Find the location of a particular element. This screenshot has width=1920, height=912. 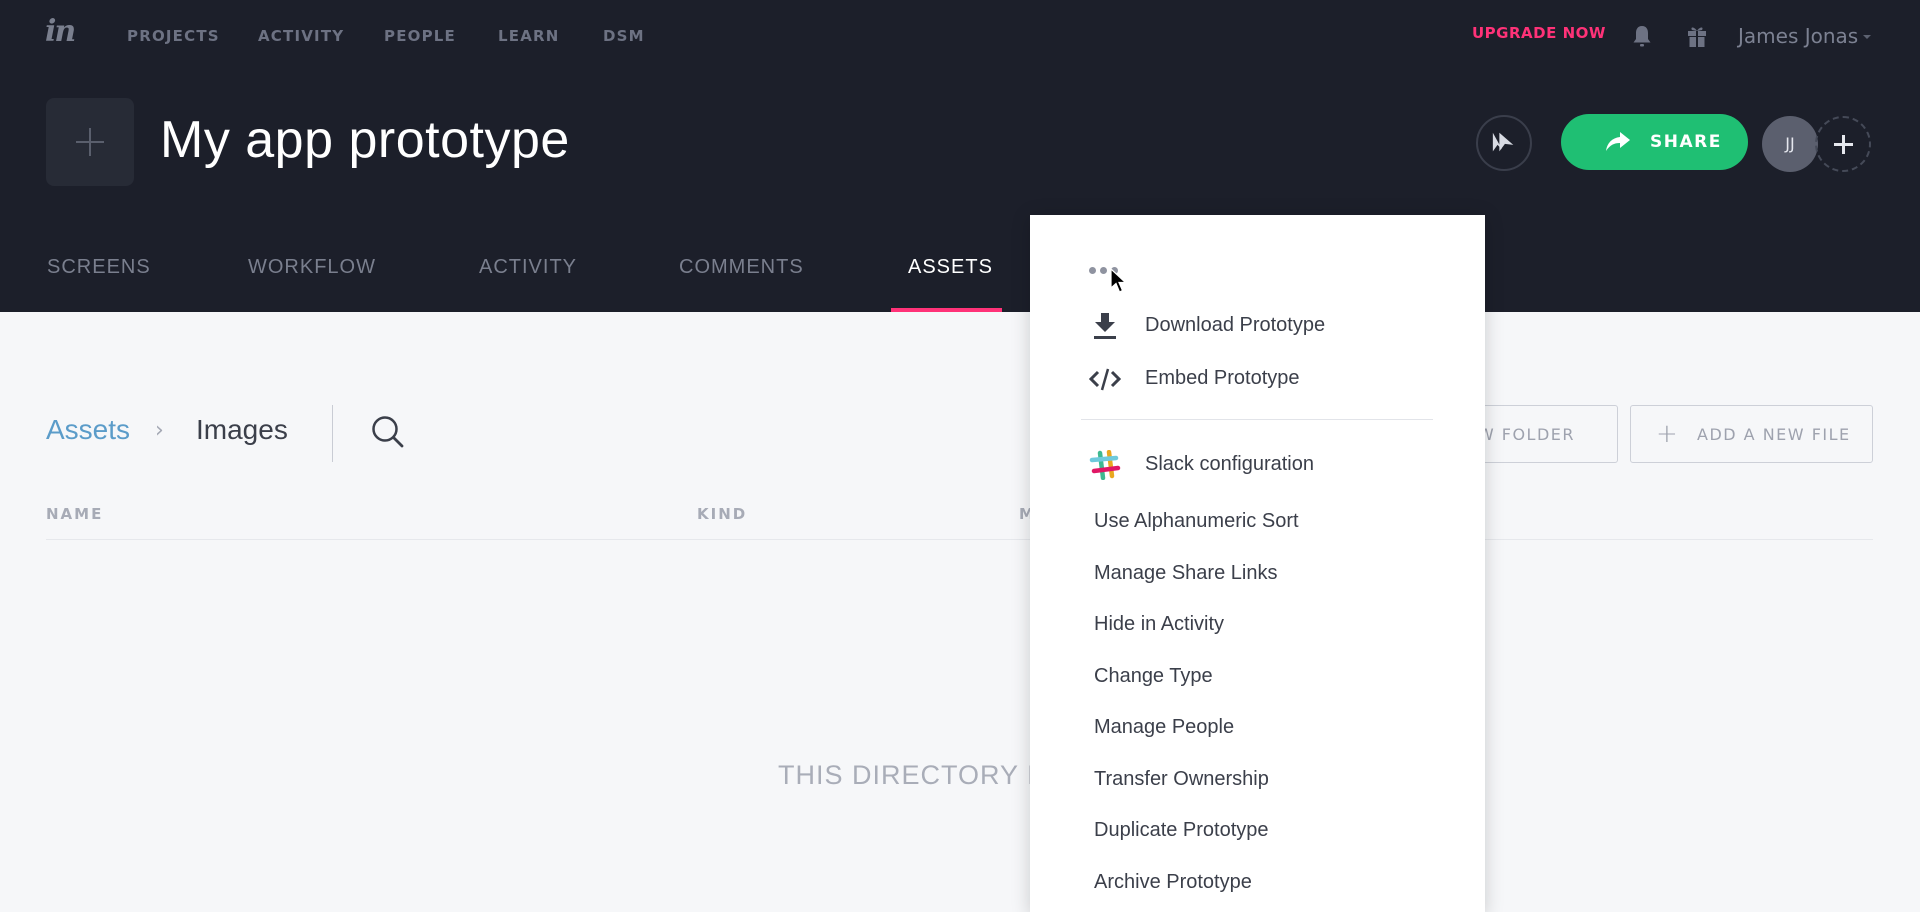

menu-item-download-prototype: Download Prototype is located at coordinates (1257, 326).